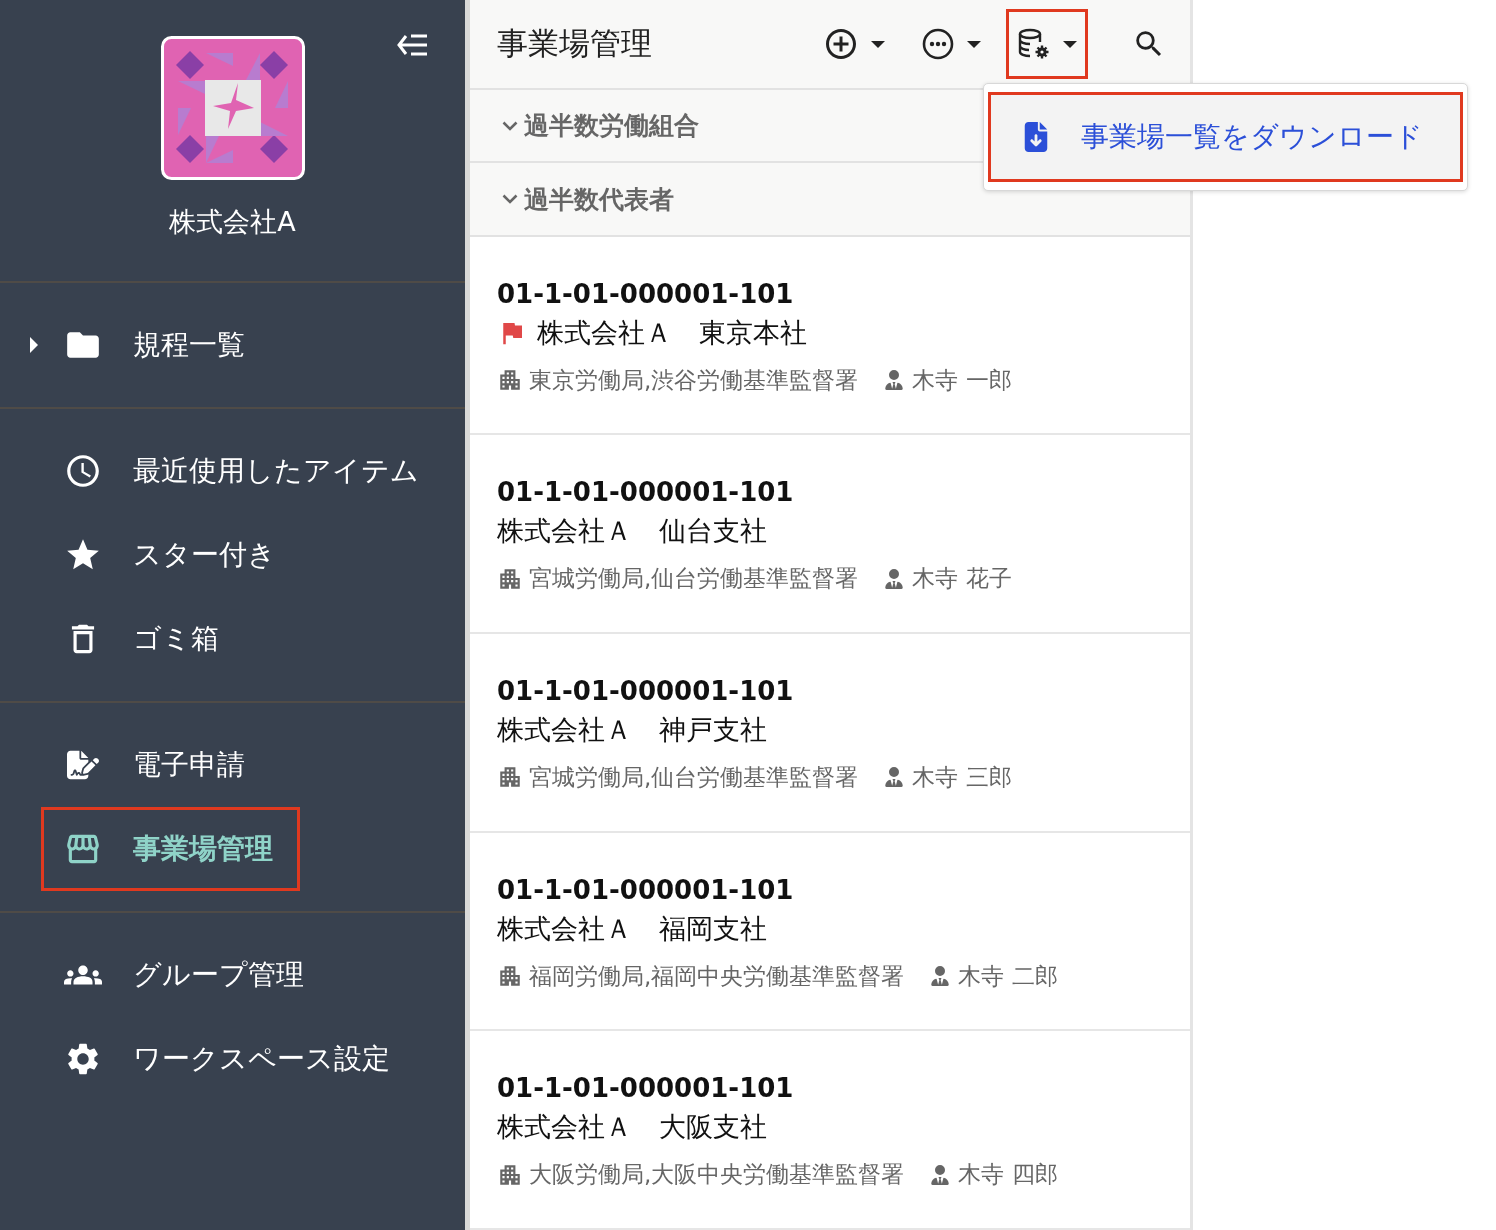 The image size is (1496, 1230). Describe the element at coordinates (156, 765) in the screenshot. I see `nav-item: 電子申請` at that location.